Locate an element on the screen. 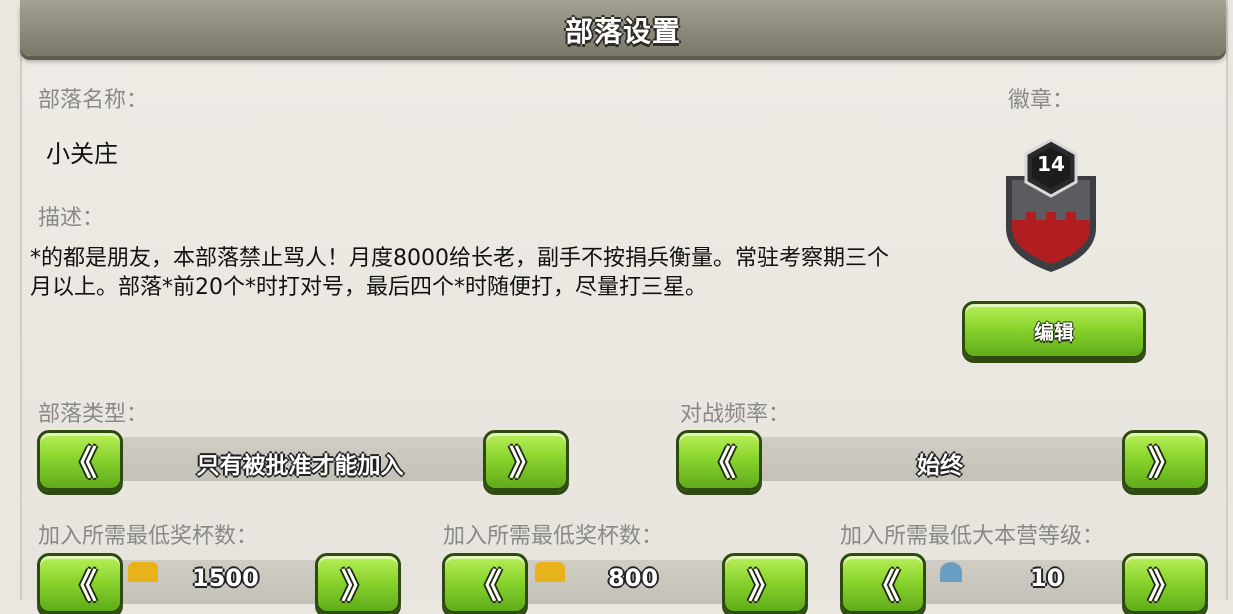 This screenshot has height=614, width=1233. min-trophies-label: 加入所需最低奖杯数： is located at coordinates (148, 536).